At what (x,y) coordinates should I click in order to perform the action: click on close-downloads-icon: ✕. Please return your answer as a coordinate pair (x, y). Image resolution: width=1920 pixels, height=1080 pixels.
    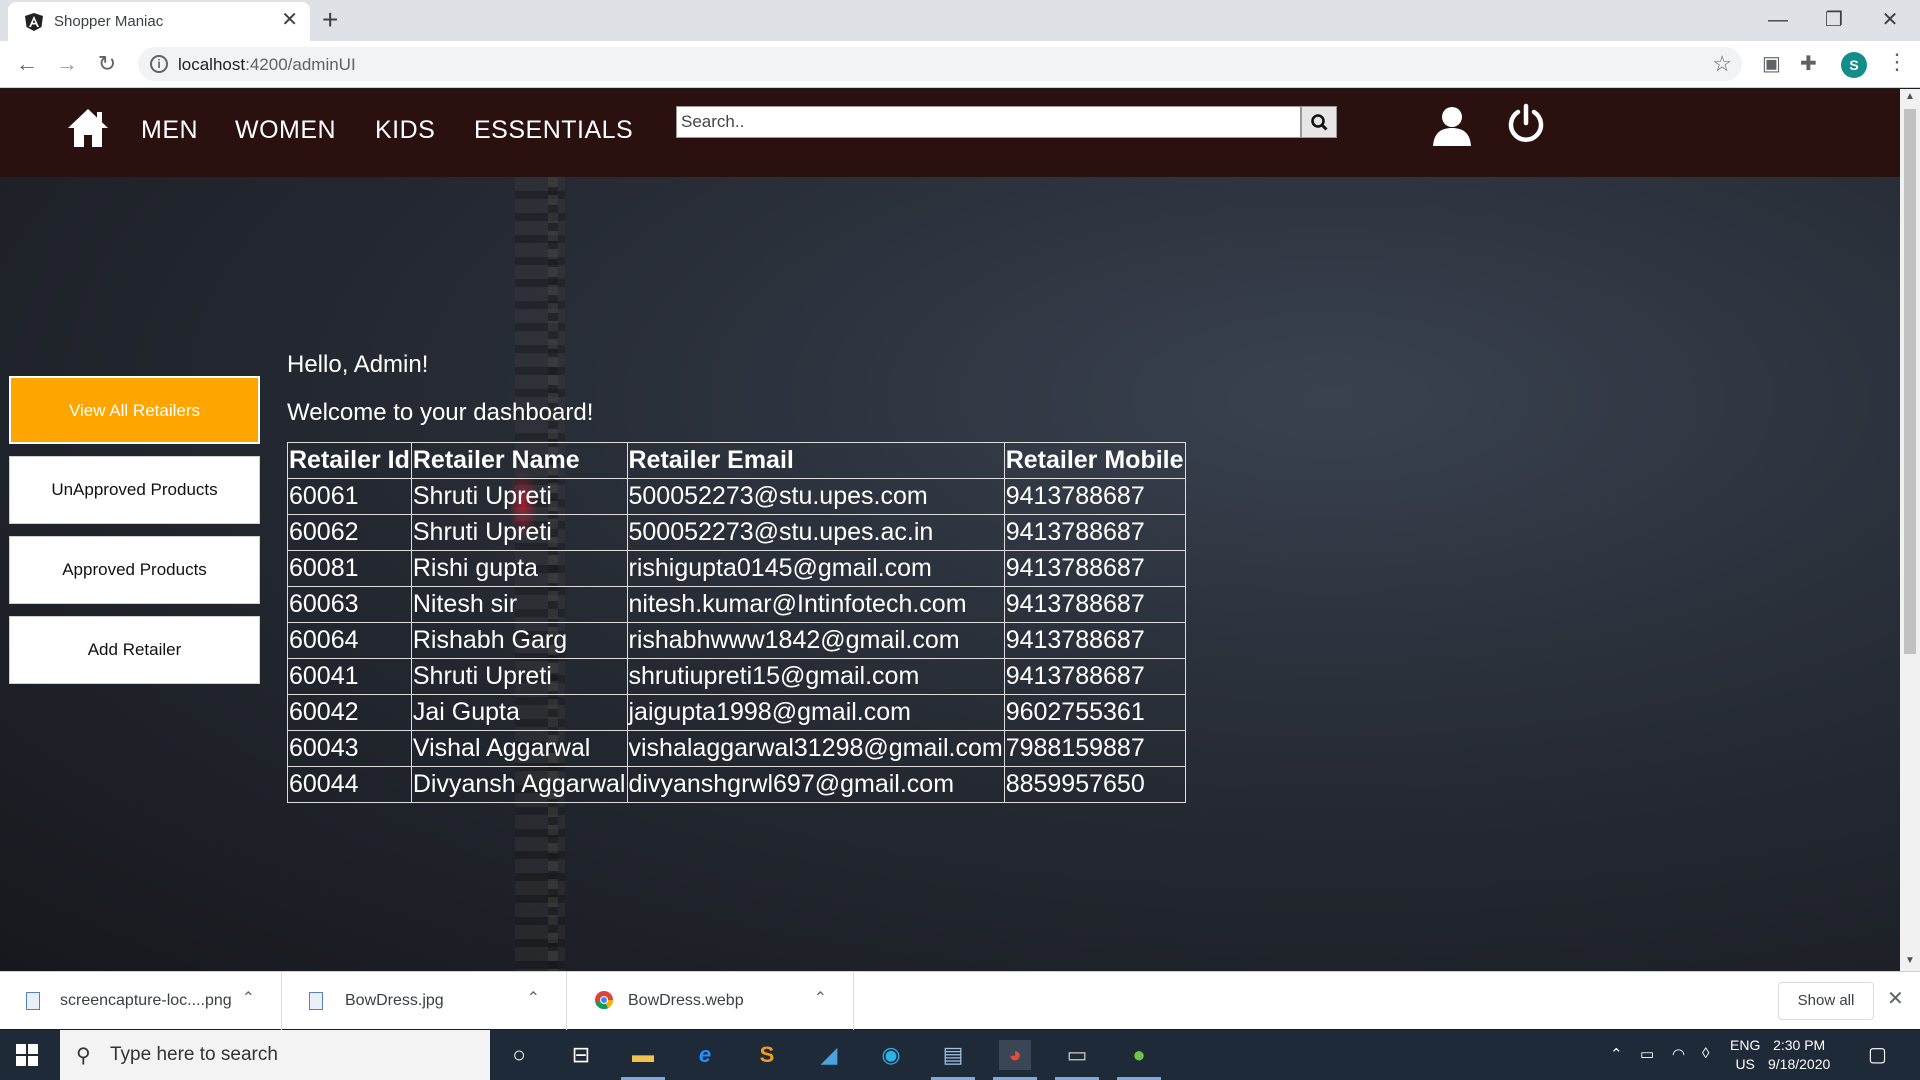
    Looking at the image, I should click on (1895, 998).